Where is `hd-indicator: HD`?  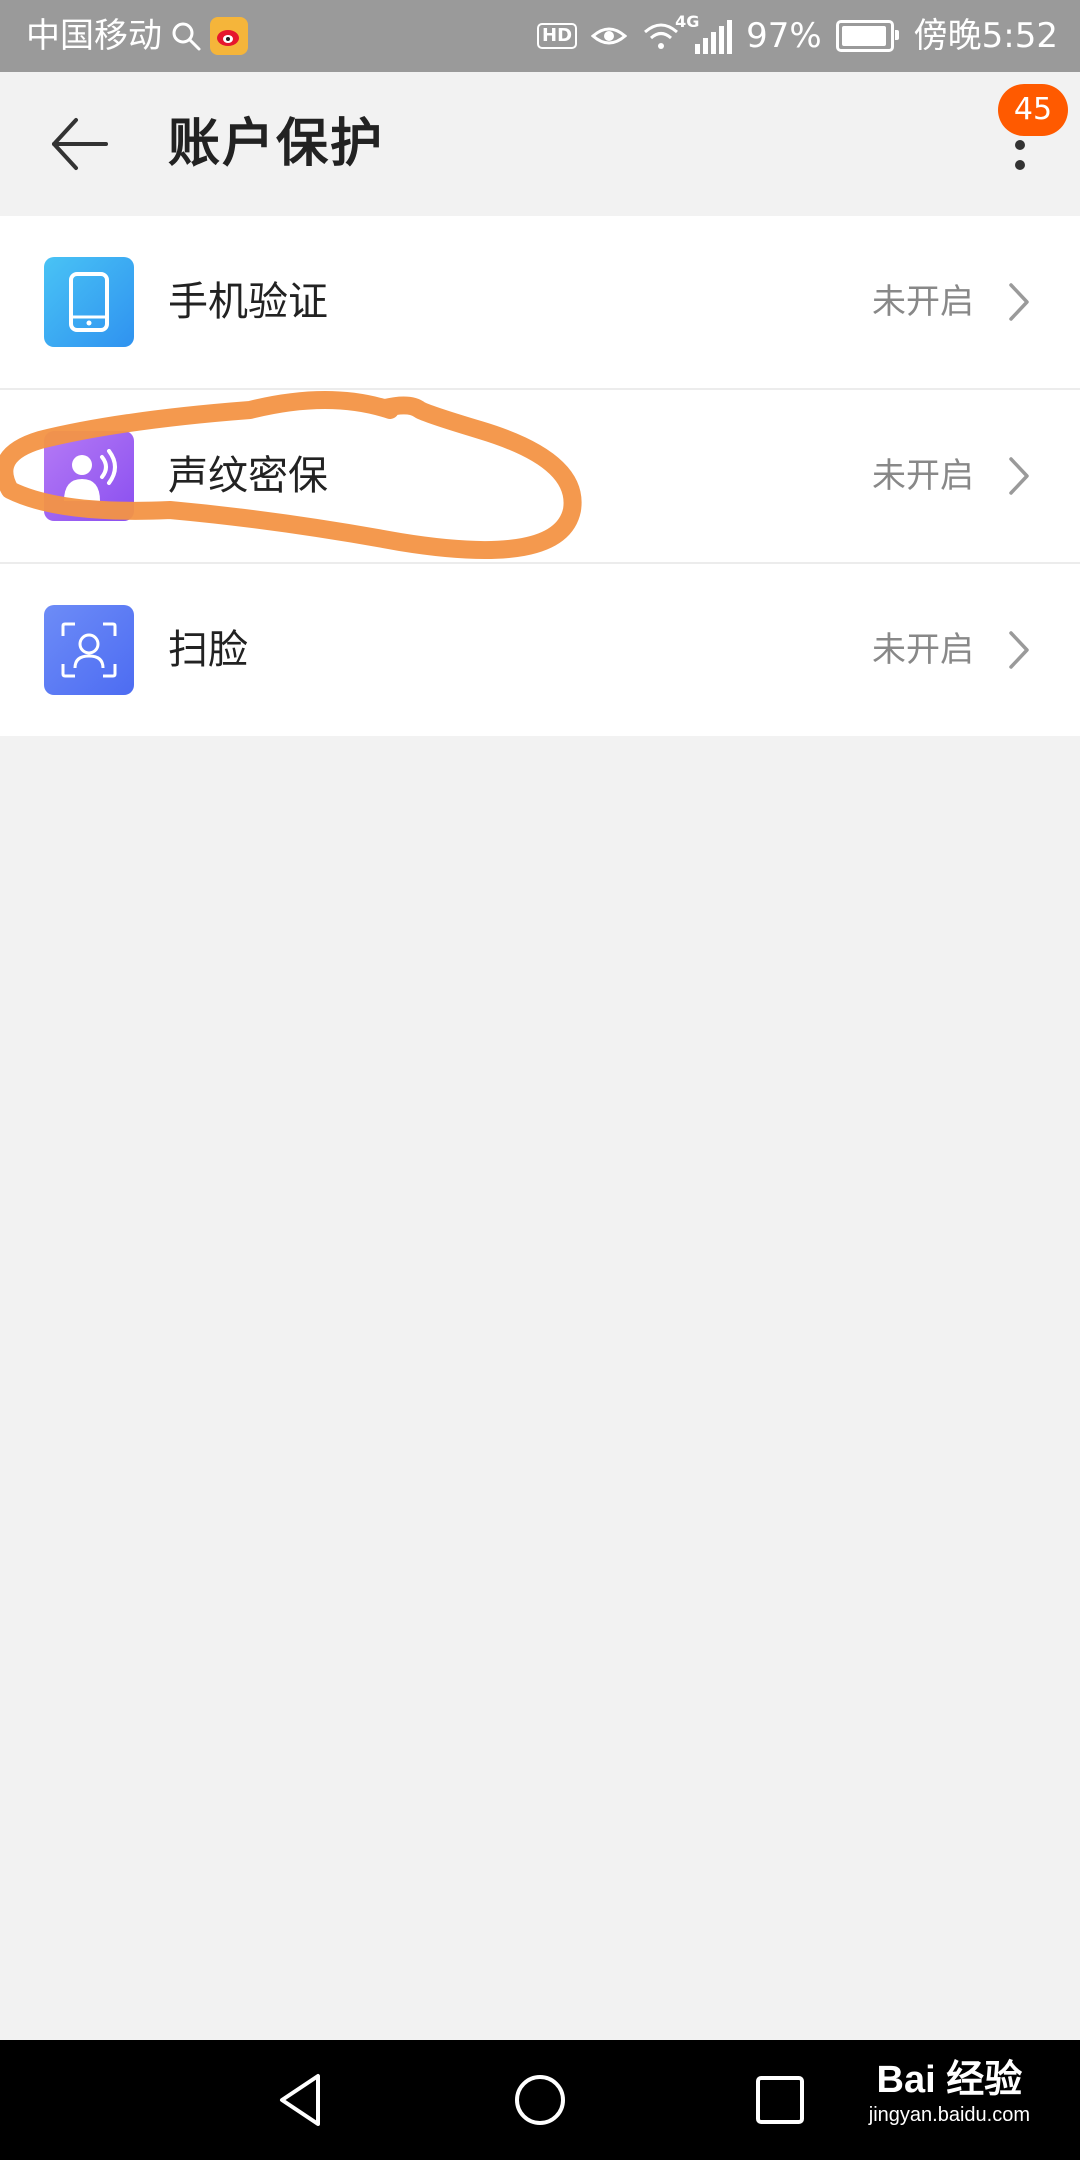
hd-indicator: HD is located at coordinates (557, 36).